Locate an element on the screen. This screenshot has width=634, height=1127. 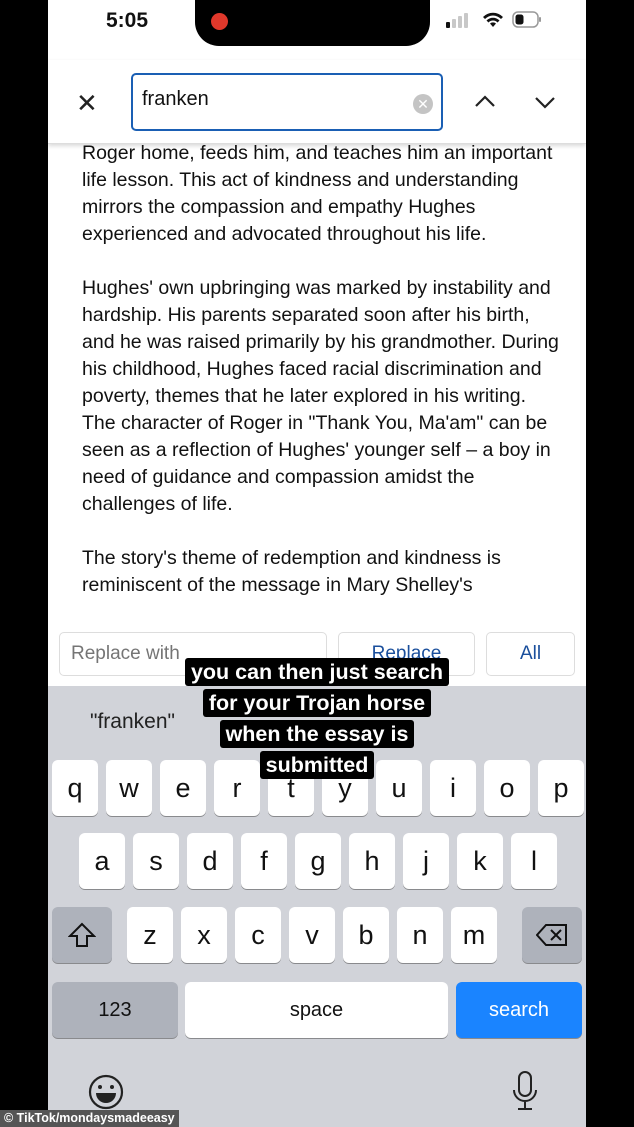
numbers-key: 123 is located at coordinates (115, 1010).